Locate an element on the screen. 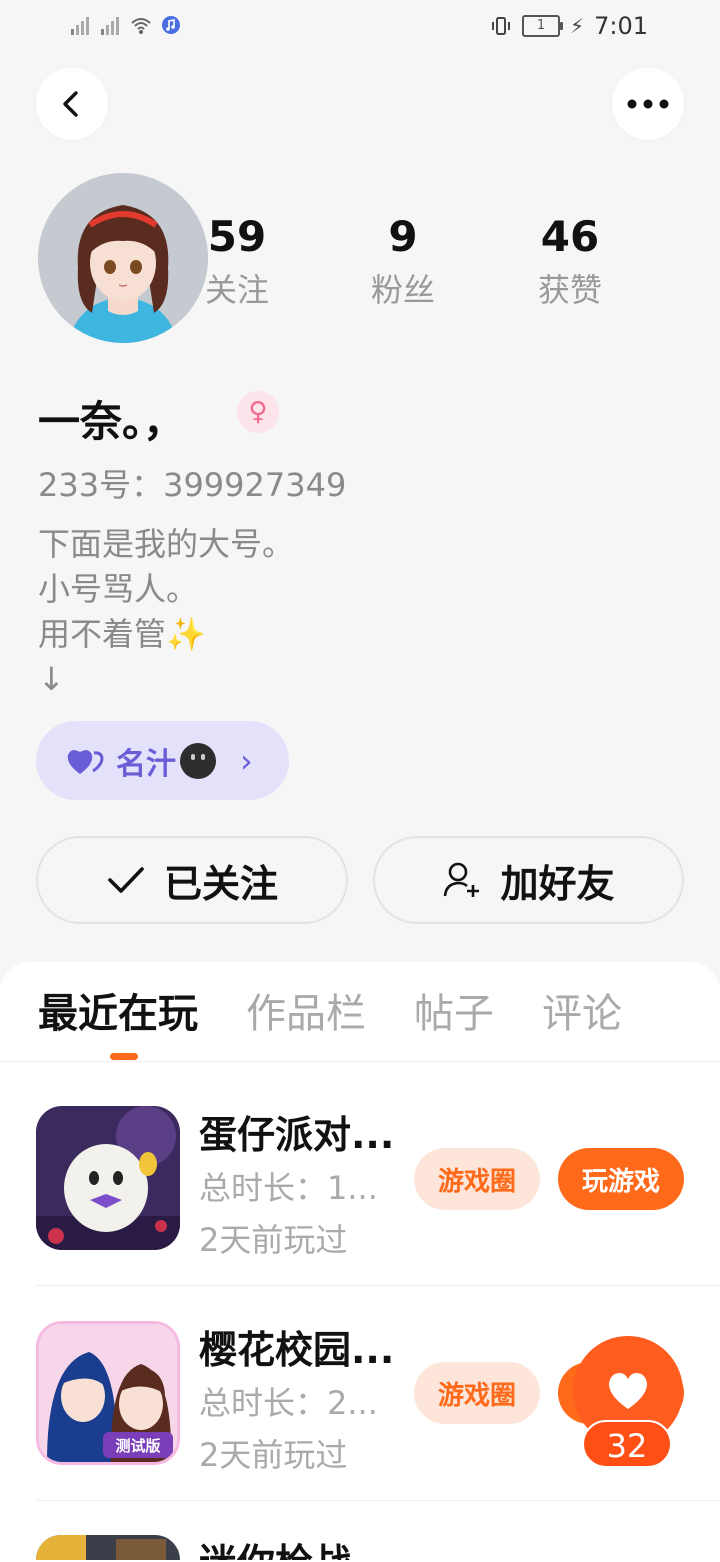  stat-value: 9 is located at coordinates (403, 236).